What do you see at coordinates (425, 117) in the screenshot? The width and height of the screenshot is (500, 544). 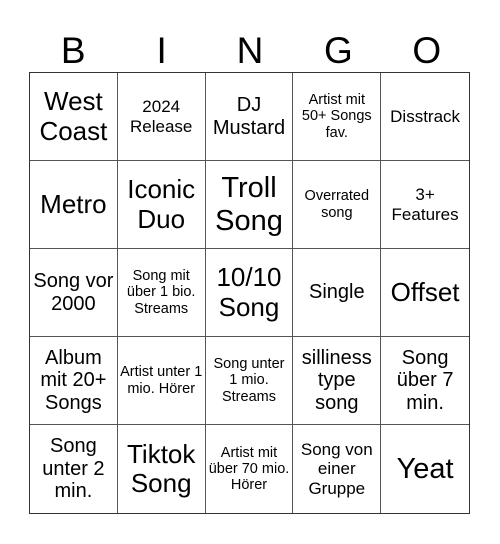 I see `bingo-cell: Disstrack` at bounding box center [425, 117].